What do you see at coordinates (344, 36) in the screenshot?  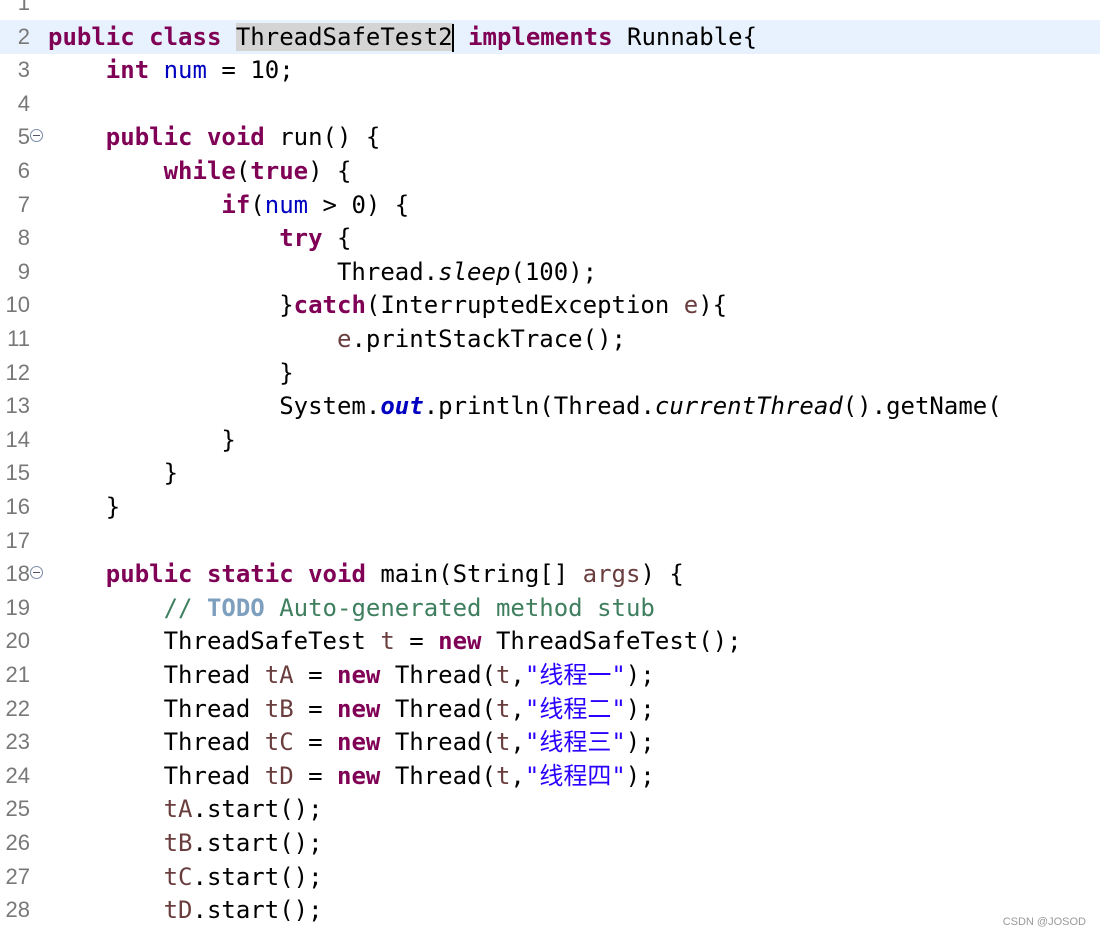 I see `token-hl: ThreadSafeTest2` at bounding box center [344, 36].